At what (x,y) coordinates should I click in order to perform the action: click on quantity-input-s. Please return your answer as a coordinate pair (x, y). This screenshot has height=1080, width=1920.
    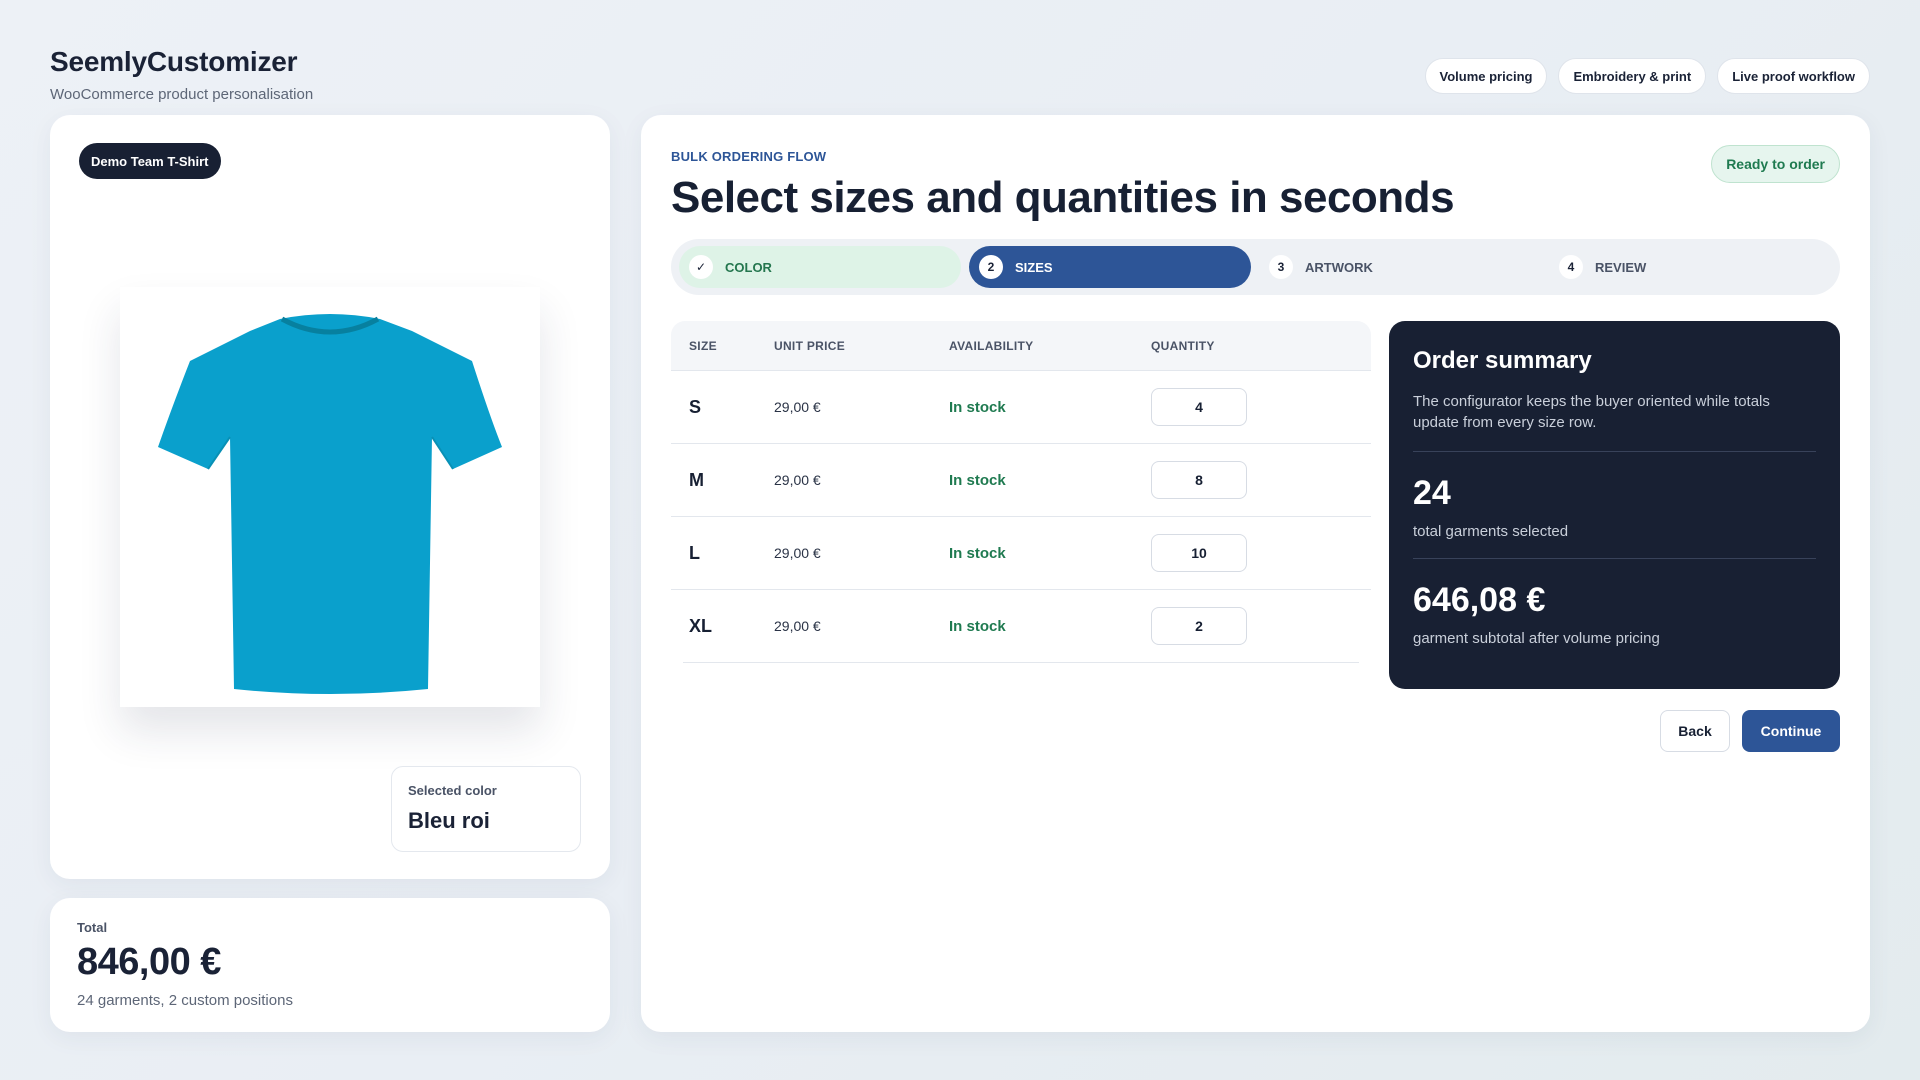
    Looking at the image, I should click on (1199, 407).